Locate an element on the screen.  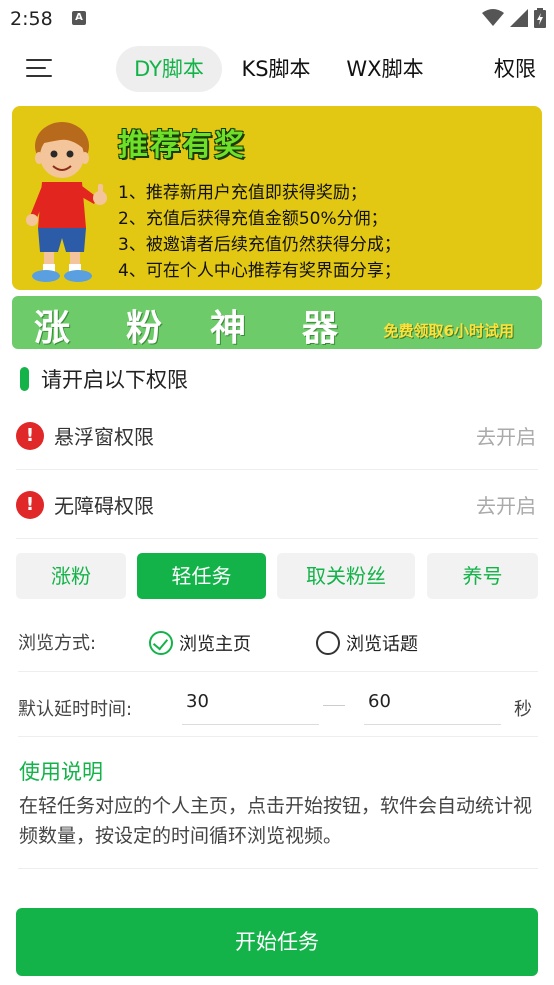
status-icons is located at coordinates (514, 18).